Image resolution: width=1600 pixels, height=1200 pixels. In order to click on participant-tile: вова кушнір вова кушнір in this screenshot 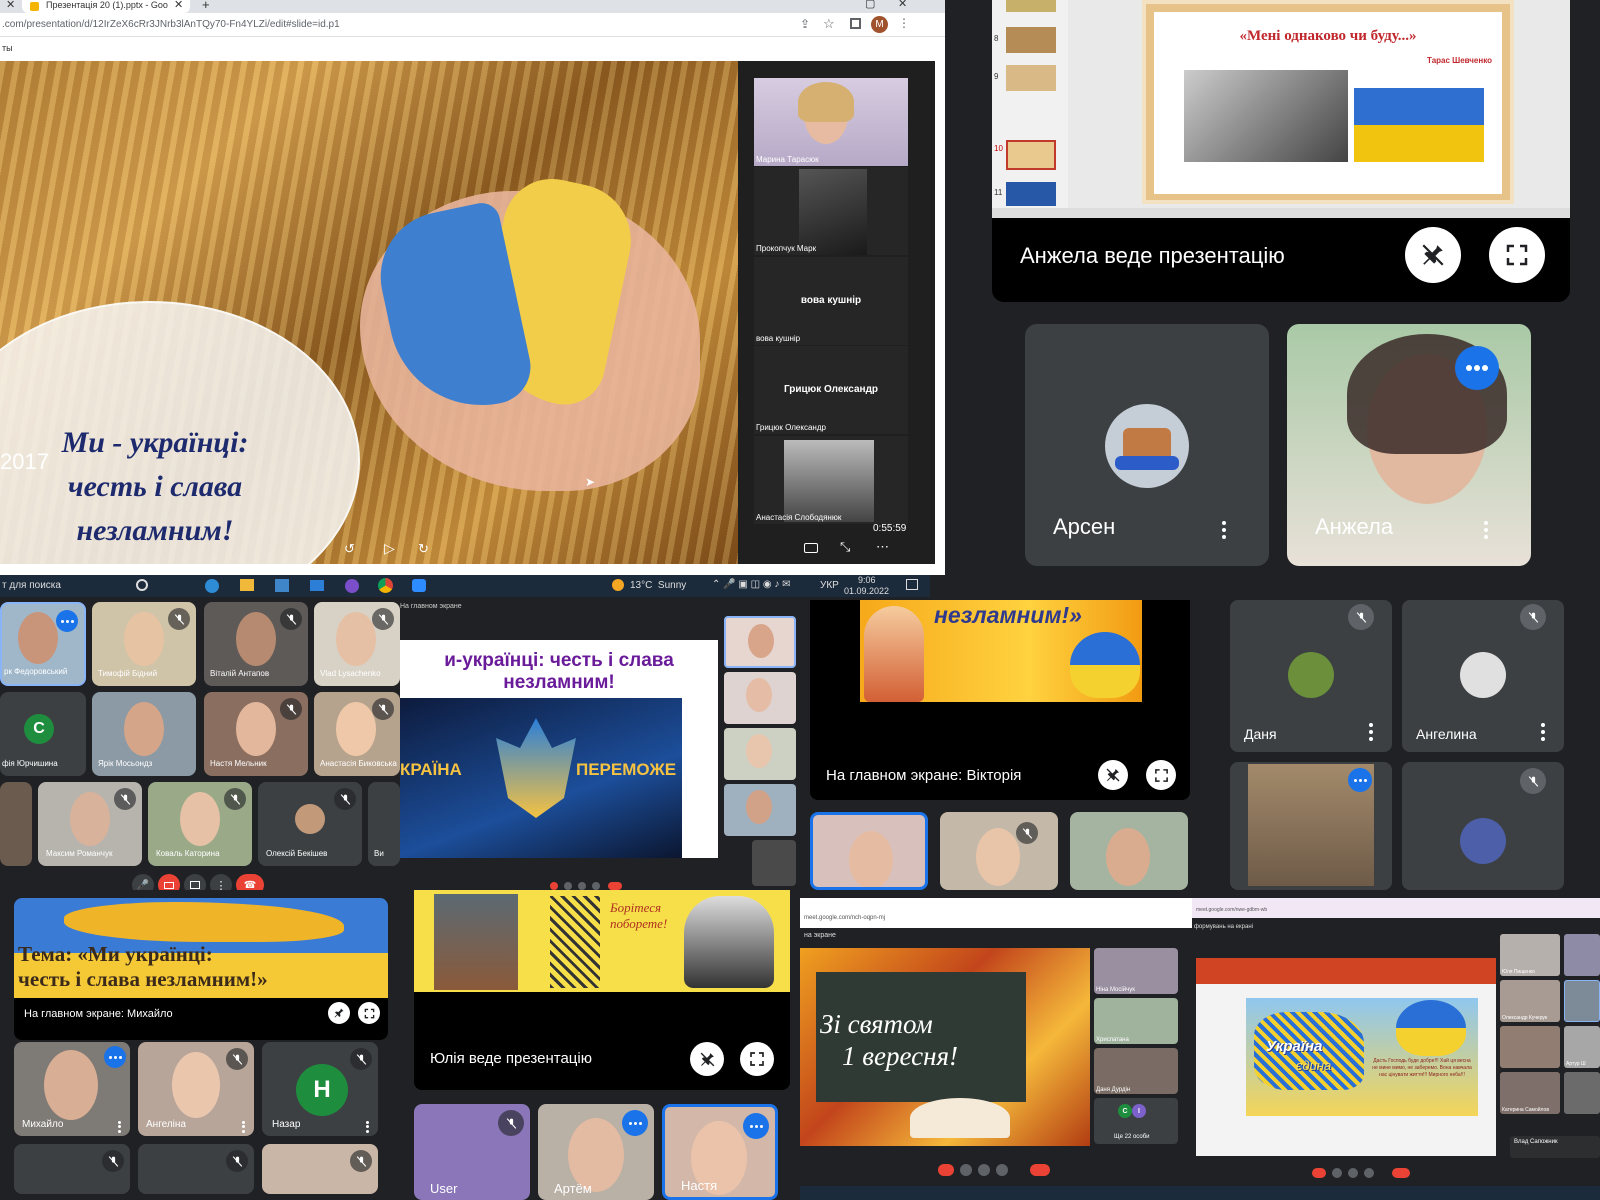, I will do `click(831, 301)`.